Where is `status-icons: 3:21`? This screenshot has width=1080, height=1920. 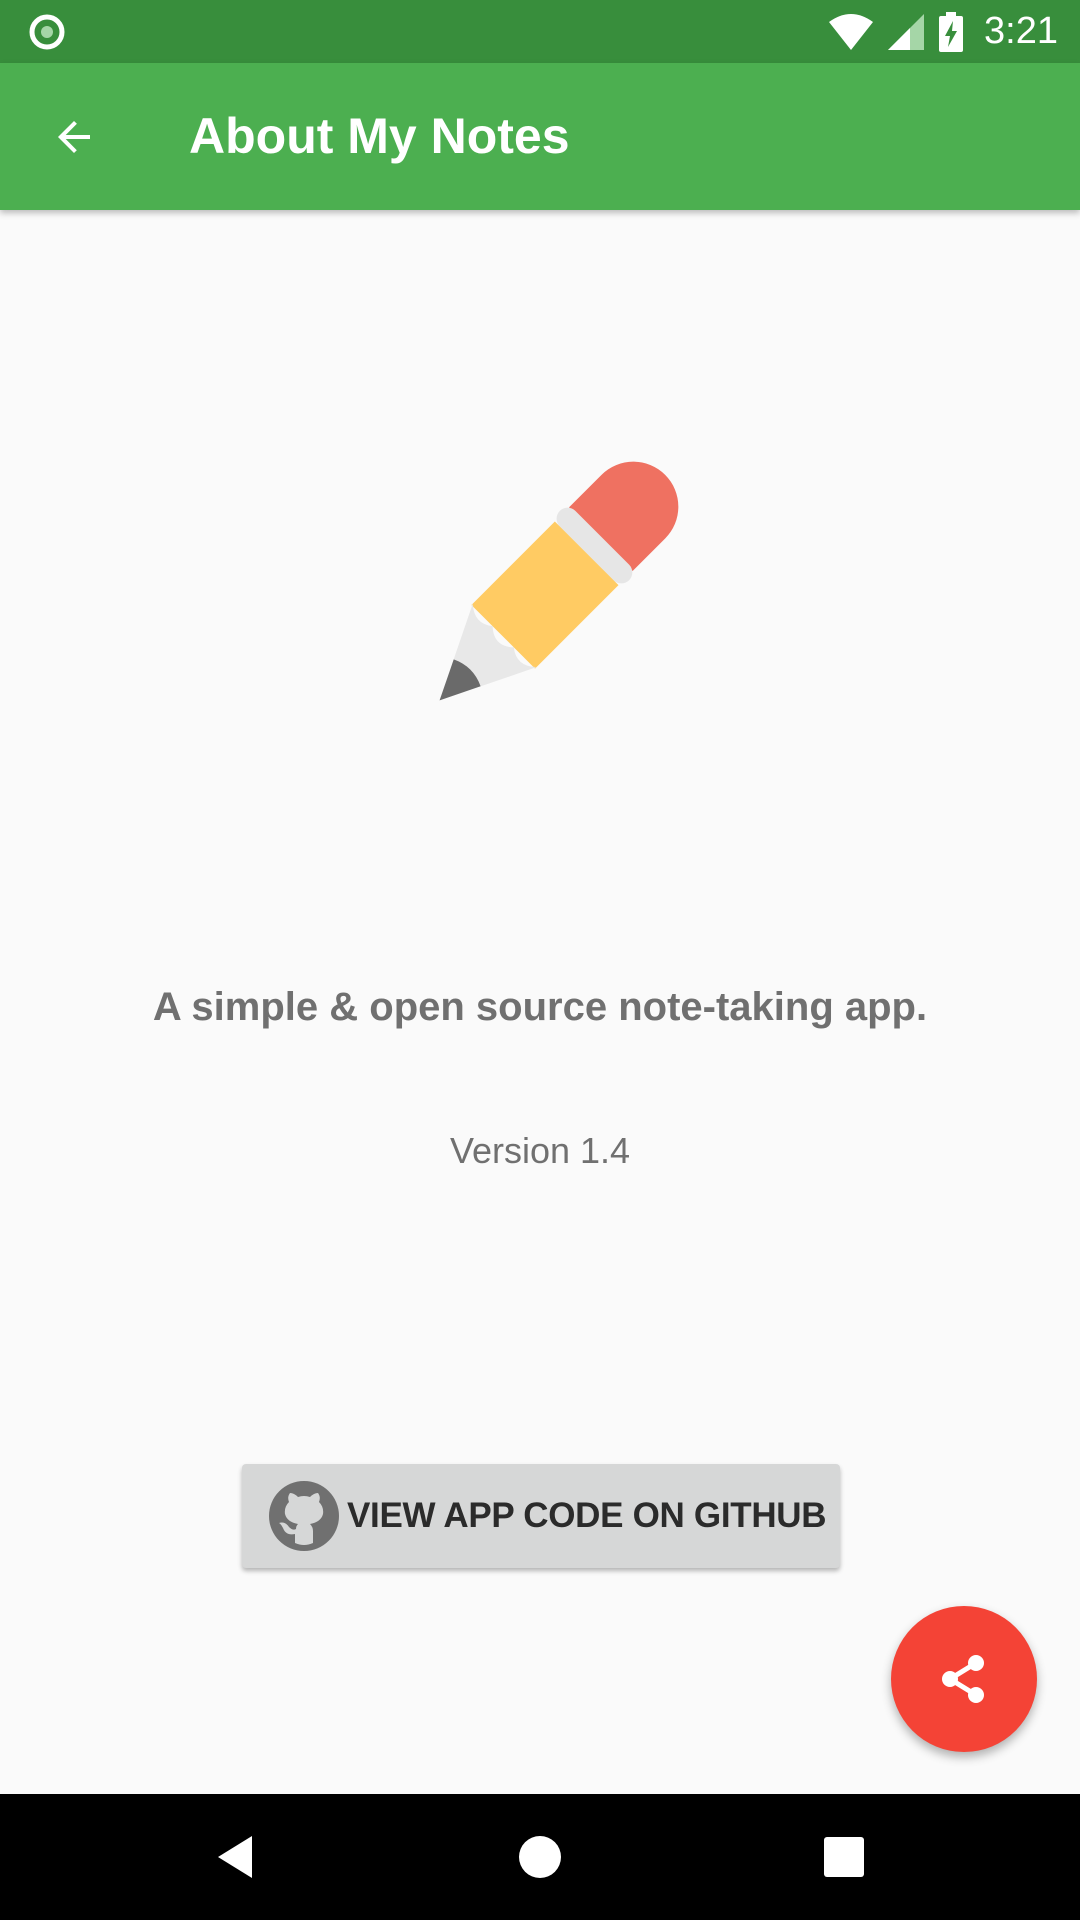
status-icons: 3:21 is located at coordinates (943, 31).